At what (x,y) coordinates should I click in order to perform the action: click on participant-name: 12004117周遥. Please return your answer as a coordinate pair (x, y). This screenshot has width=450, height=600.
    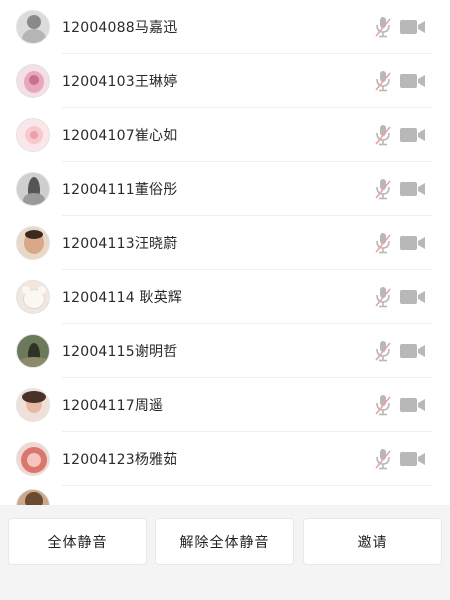
    Looking at the image, I should click on (113, 406).